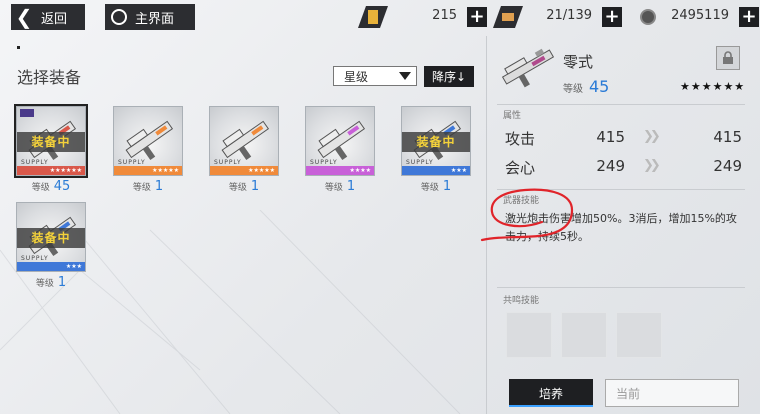 This screenshot has width=760, height=414. I want to click on section-title: 选择装备, so click(49, 77).